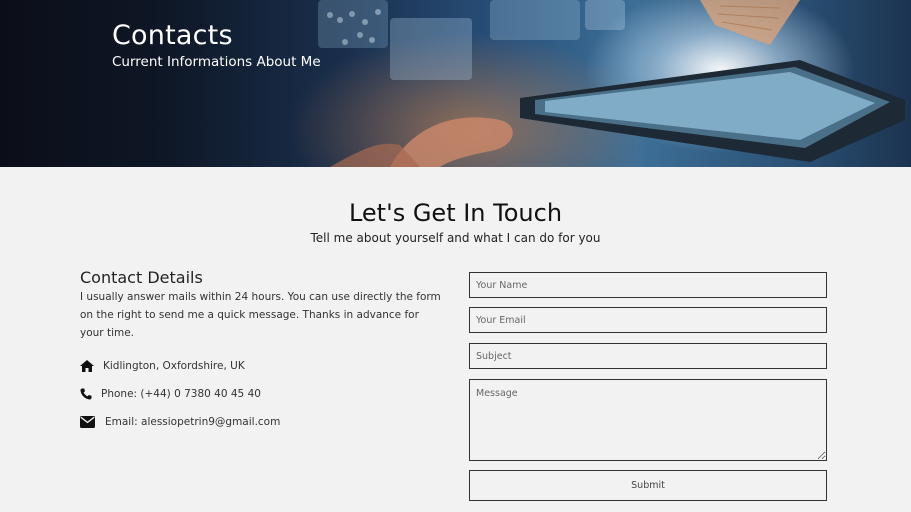  What do you see at coordinates (216, 62) in the screenshot?
I see `page-subtitle: Current Informations About Me` at bounding box center [216, 62].